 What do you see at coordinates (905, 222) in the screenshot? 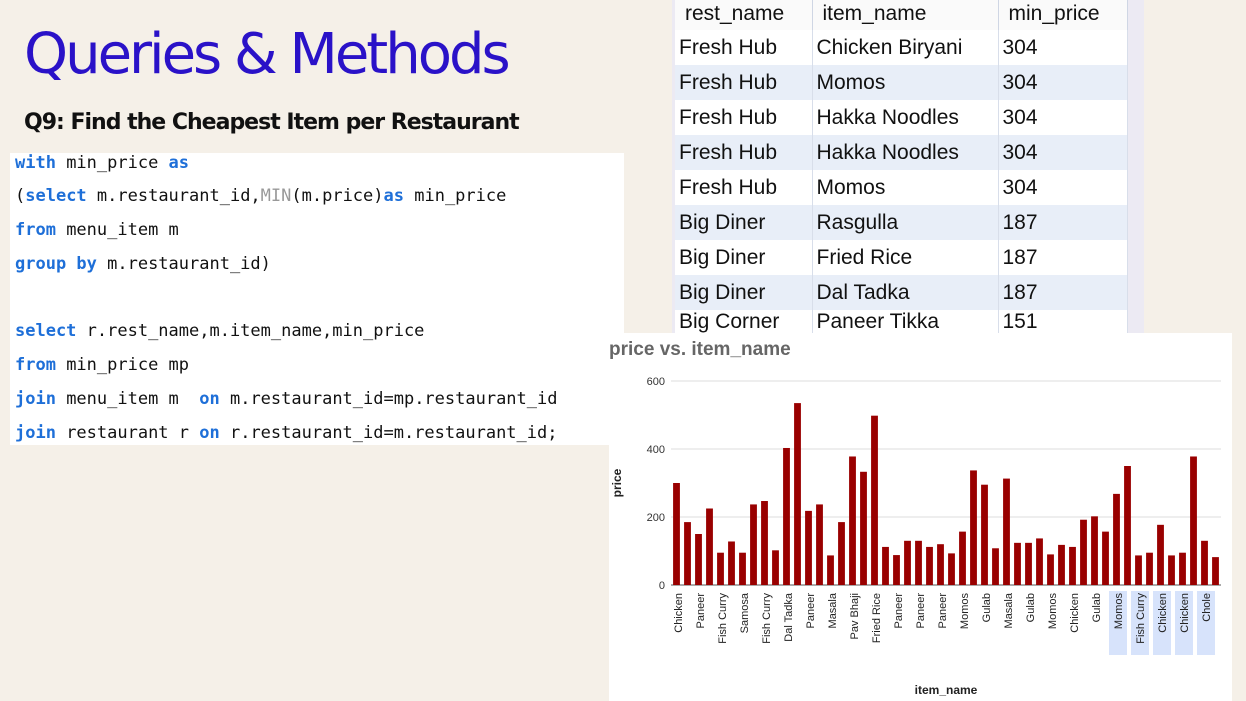
I see `table-cell: Rasgulla` at bounding box center [905, 222].